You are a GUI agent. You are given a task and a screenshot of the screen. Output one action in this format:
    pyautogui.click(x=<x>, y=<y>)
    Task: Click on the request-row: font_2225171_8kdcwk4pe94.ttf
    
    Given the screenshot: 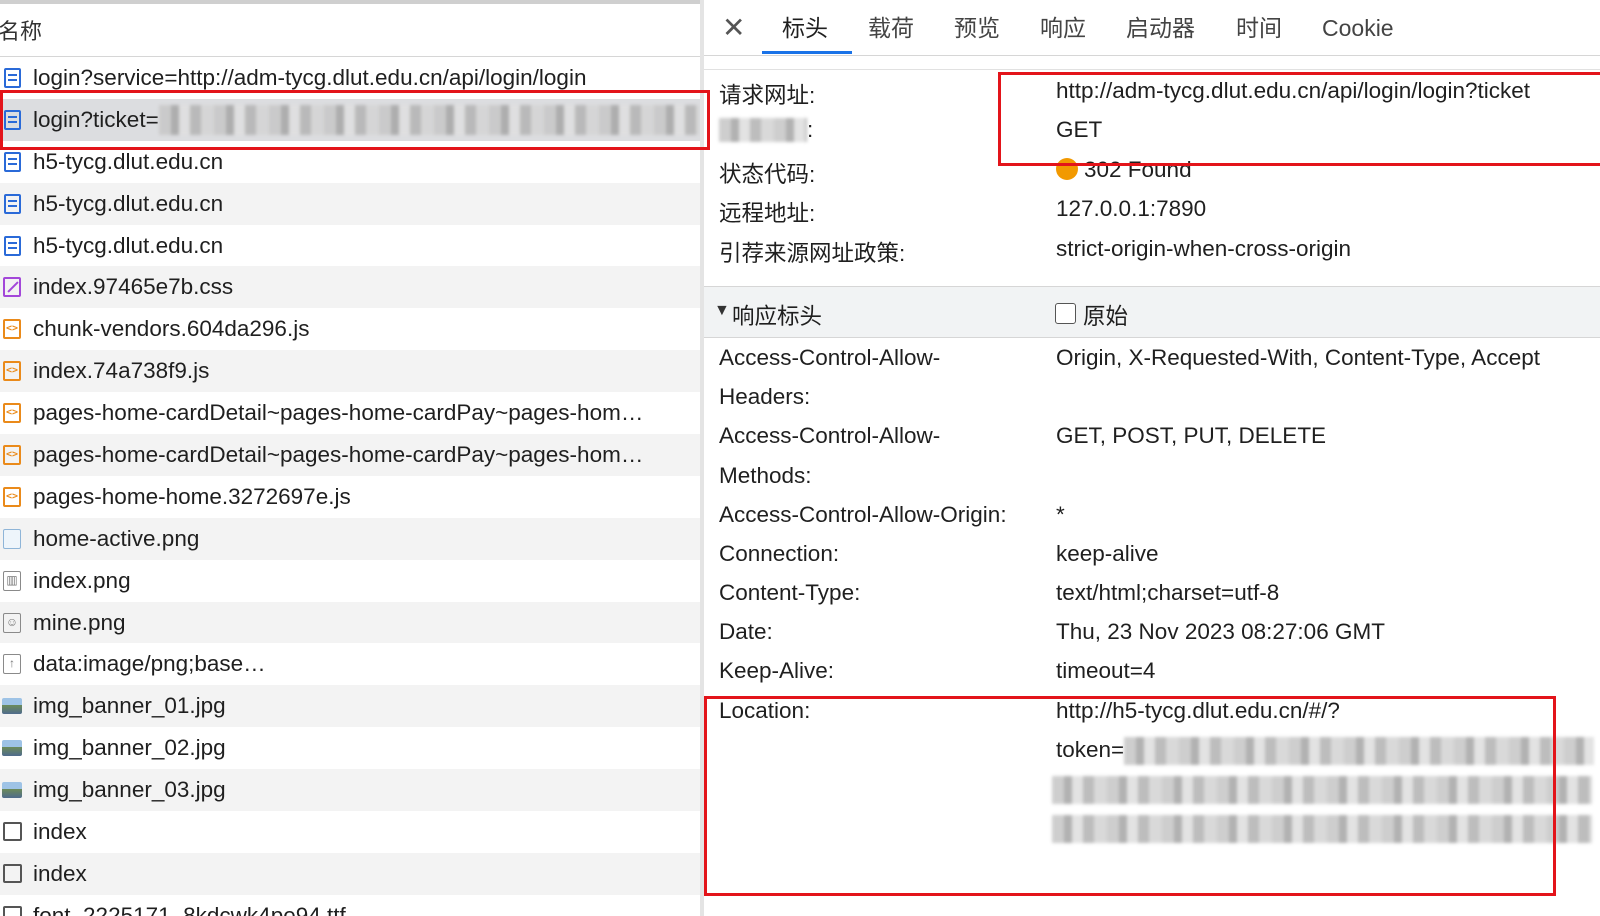 What is the action you would take?
    pyautogui.click(x=357, y=905)
    